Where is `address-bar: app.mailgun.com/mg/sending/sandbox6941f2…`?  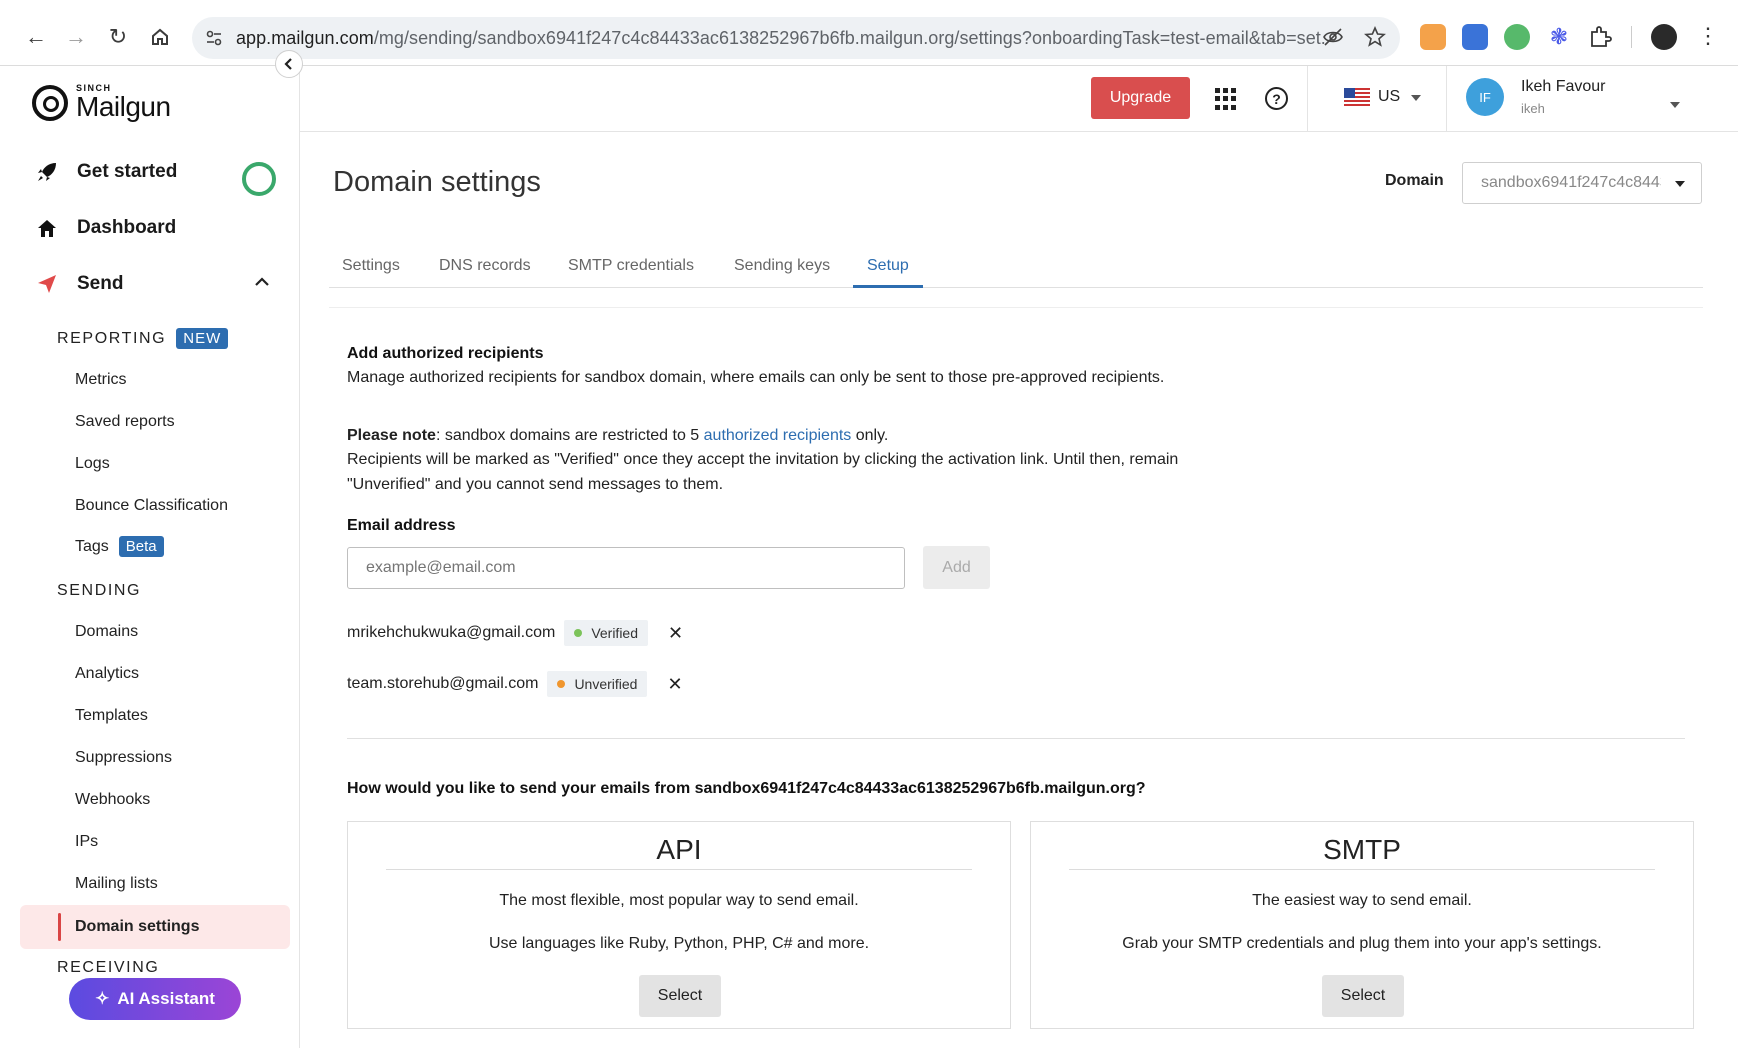
address-bar: app.mailgun.com/mg/sending/sandbox6941f2… is located at coordinates (796, 38).